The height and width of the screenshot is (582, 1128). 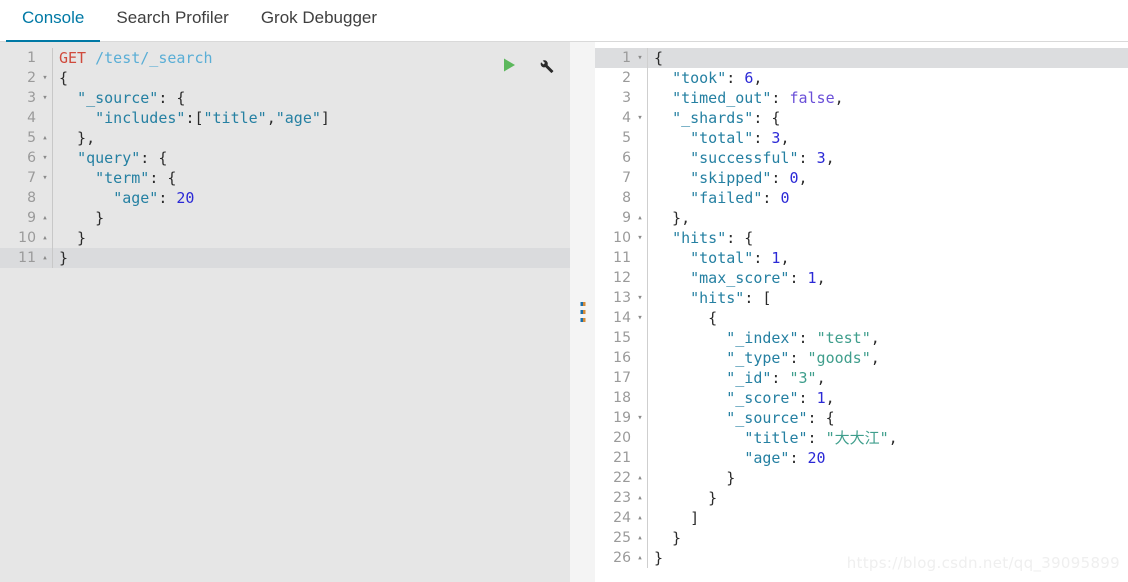 I want to click on line-number: 22, so click(x=622, y=478).